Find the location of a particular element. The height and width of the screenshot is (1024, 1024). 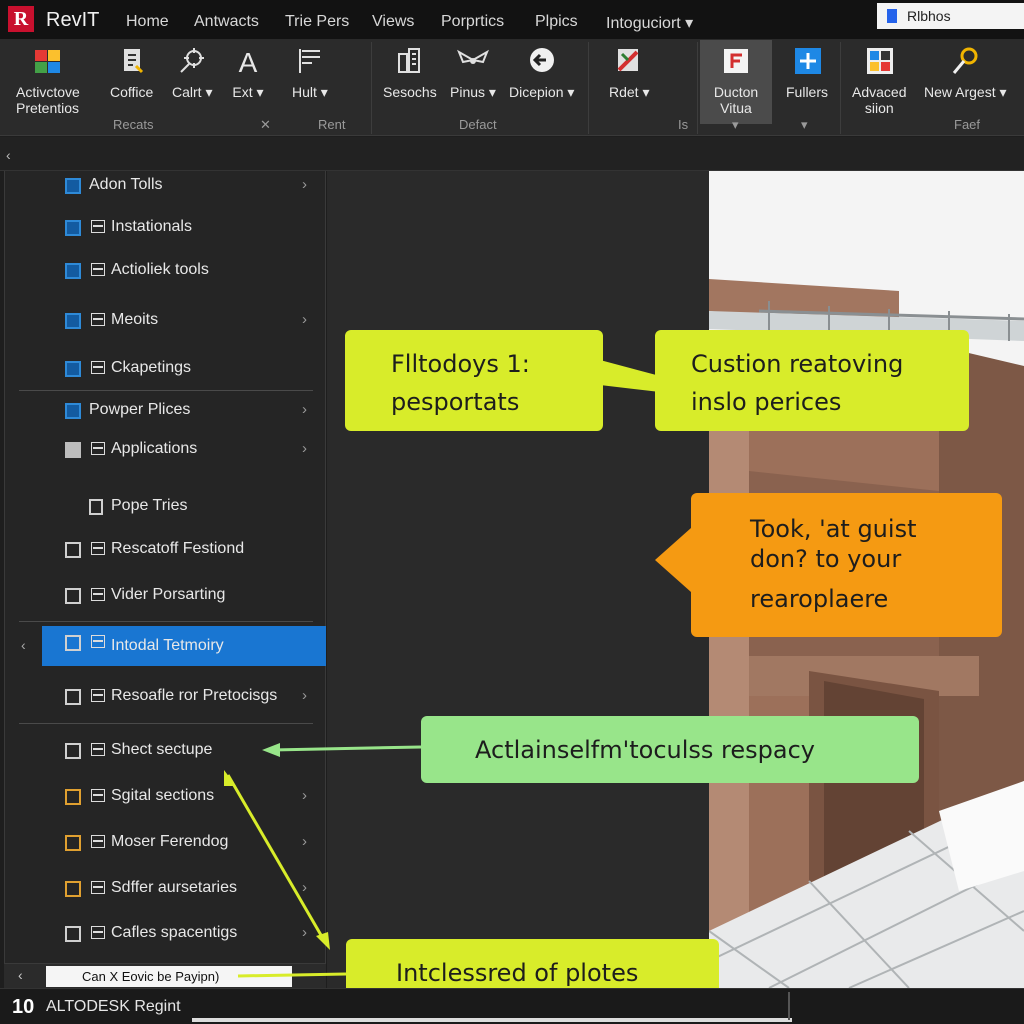

callout-line: Actlainselfm'toculss respacy is located at coordinates (645, 750).